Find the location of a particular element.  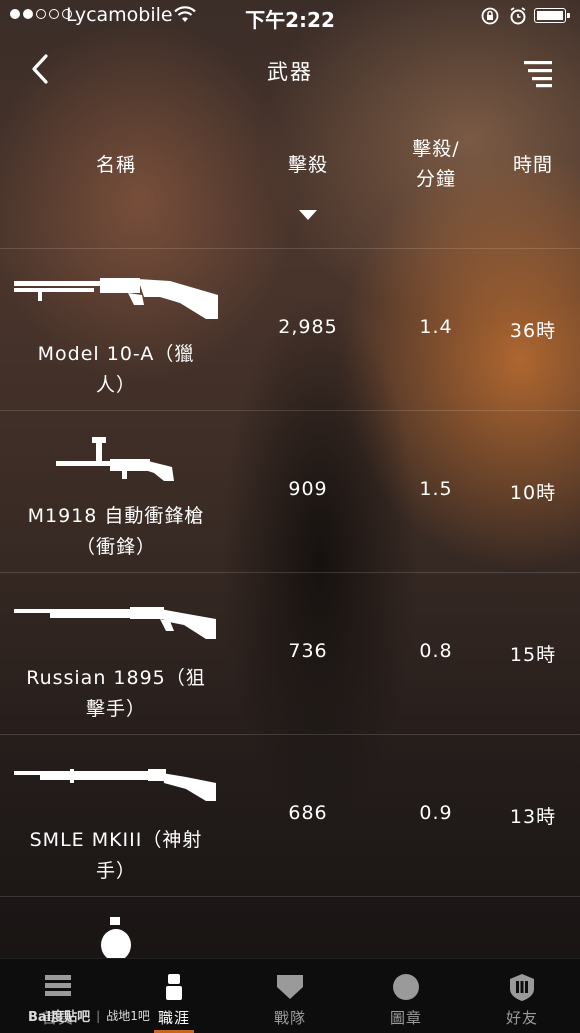

weapon-name: SMLE MKIII（神射 手） is located at coordinates (116, 855).